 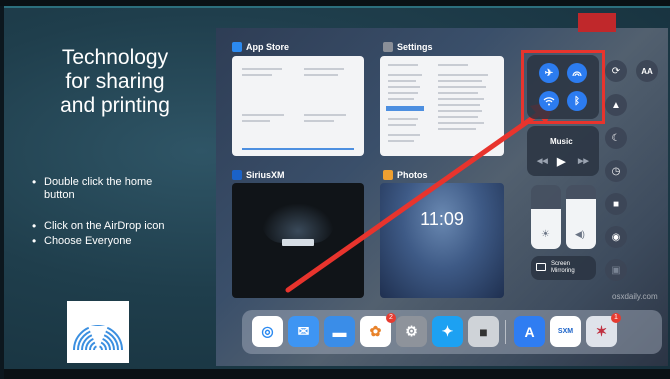 I want to click on files-icon: ▬, so click(x=339, y=331).